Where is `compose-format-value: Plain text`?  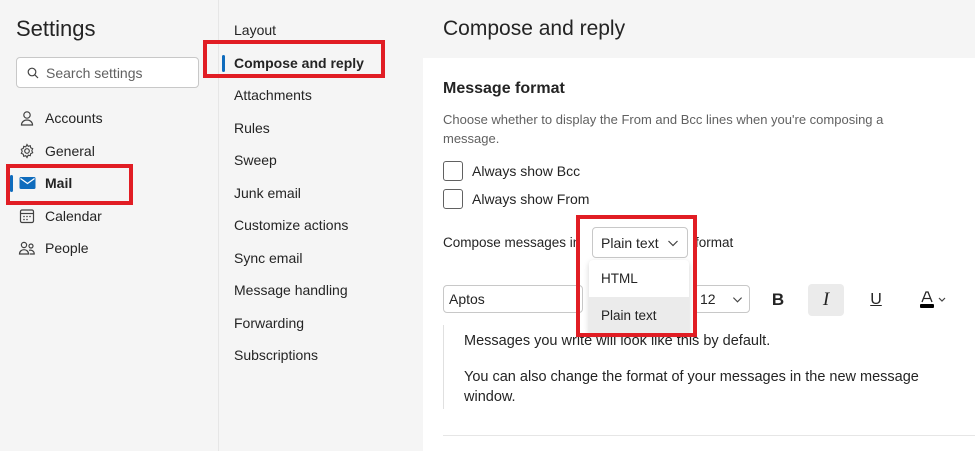 compose-format-value: Plain text is located at coordinates (630, 242).